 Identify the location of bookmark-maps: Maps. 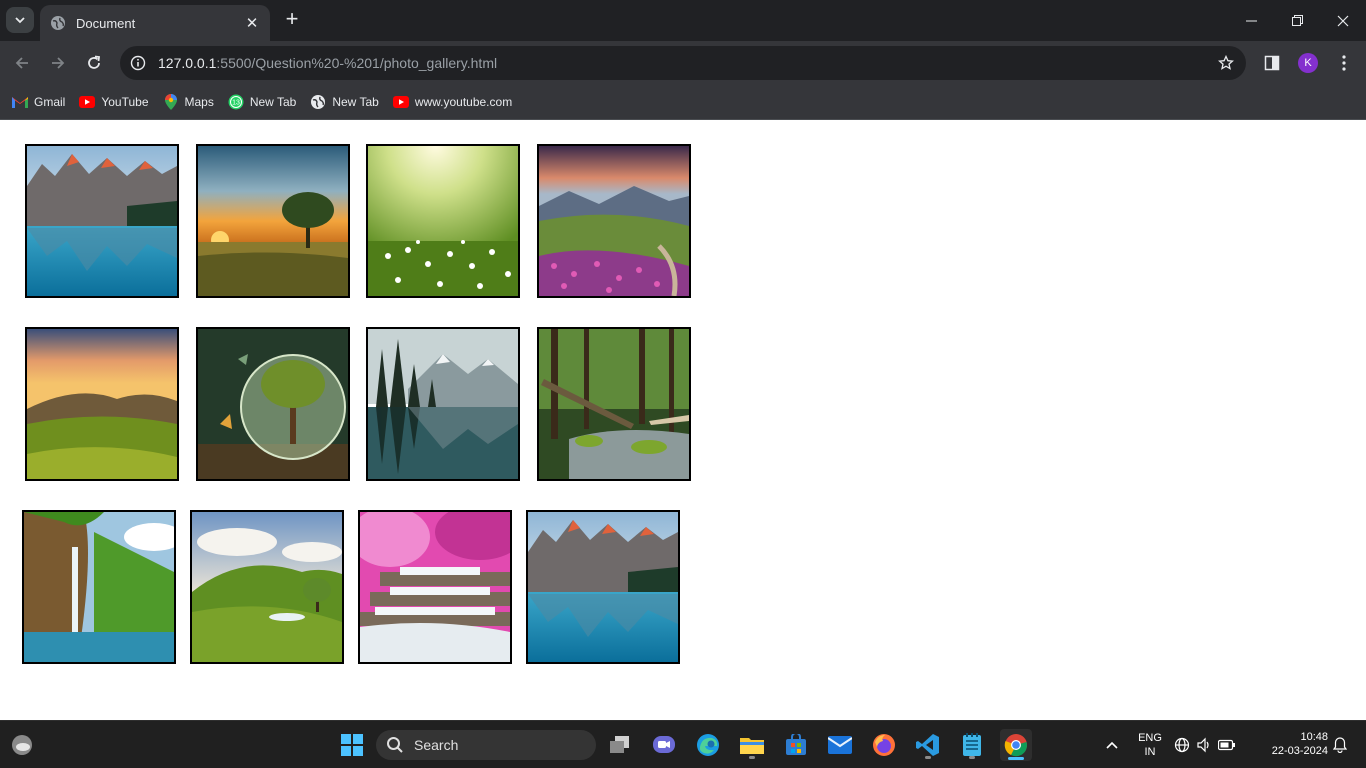
(188, 102).